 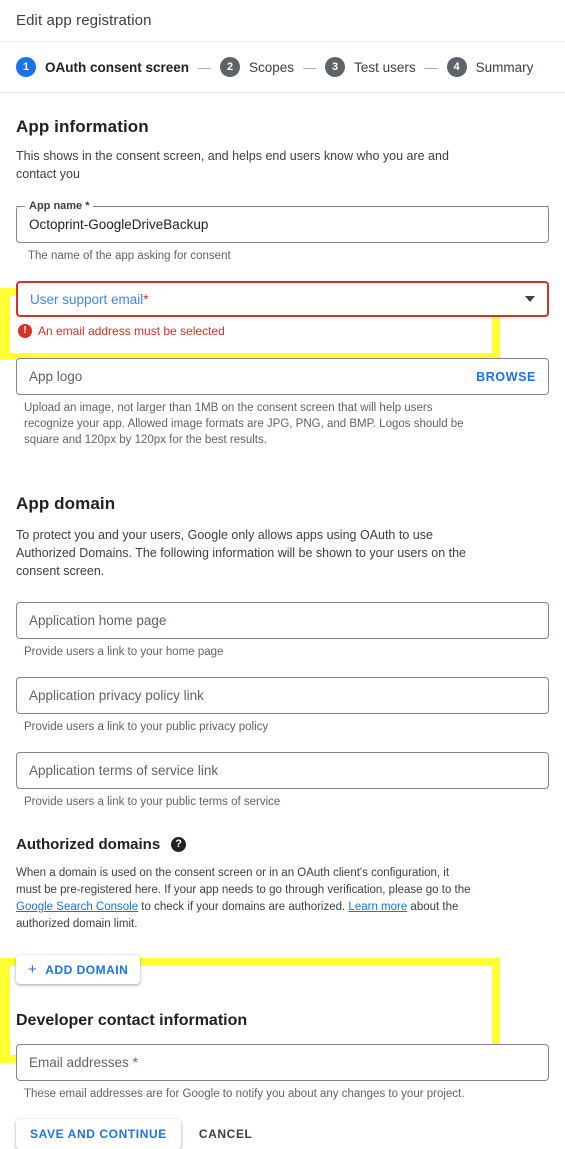 I want to click on step-number-badge: 3, so click(x=335, y=67).